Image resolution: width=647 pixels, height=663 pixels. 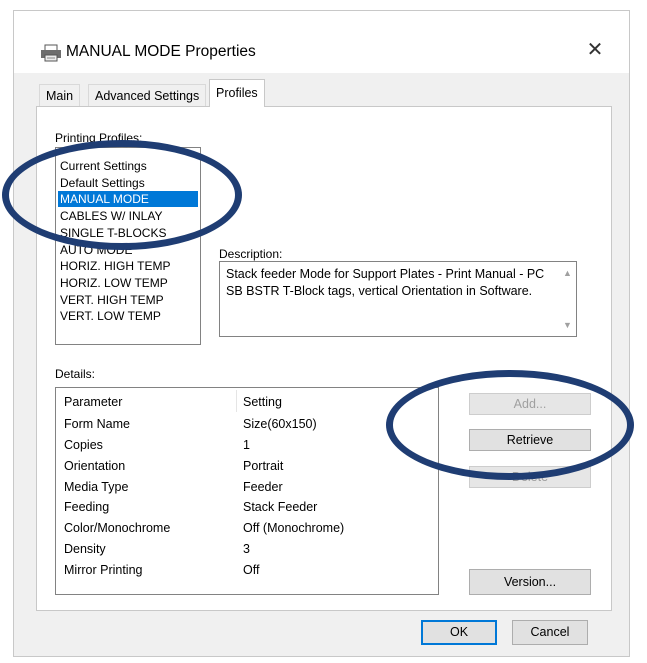 I want to click on tab-profiles: Profiles, so click(x=237, y=93).